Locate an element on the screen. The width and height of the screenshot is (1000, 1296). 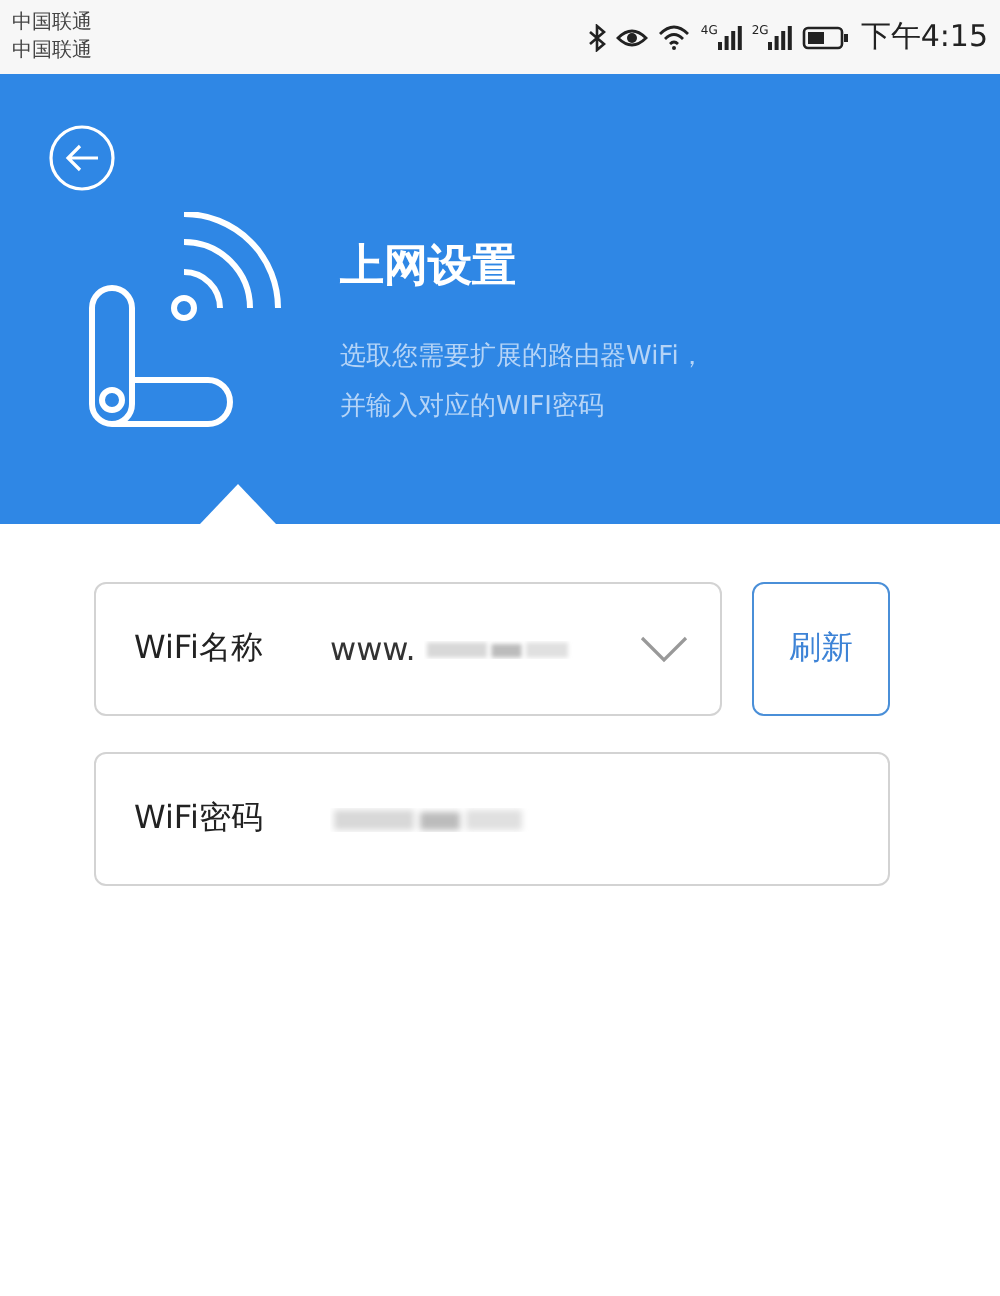
eye-icon is located at coordinates (632, 37).